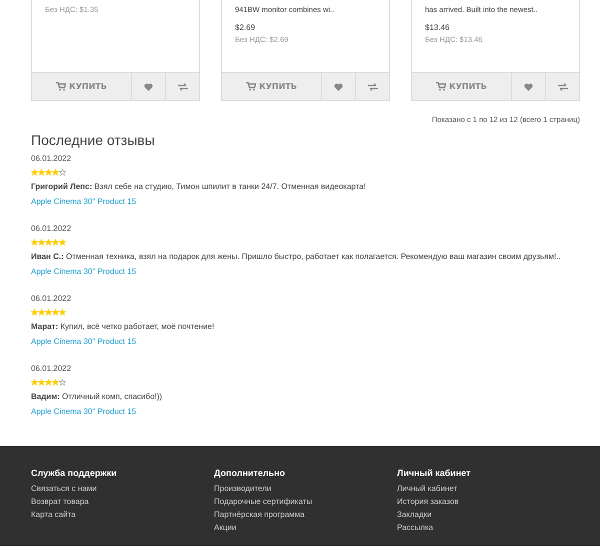 This screenshot has width=600, height=559. What do you see at coordinates (199, 186) in the screenshot?
I see `review-text: Григорий Лепс: Взял себе на студию, Тимон шпилит в танки 24/7. Отменная видеокарта!` at bounding box center [199, 186].